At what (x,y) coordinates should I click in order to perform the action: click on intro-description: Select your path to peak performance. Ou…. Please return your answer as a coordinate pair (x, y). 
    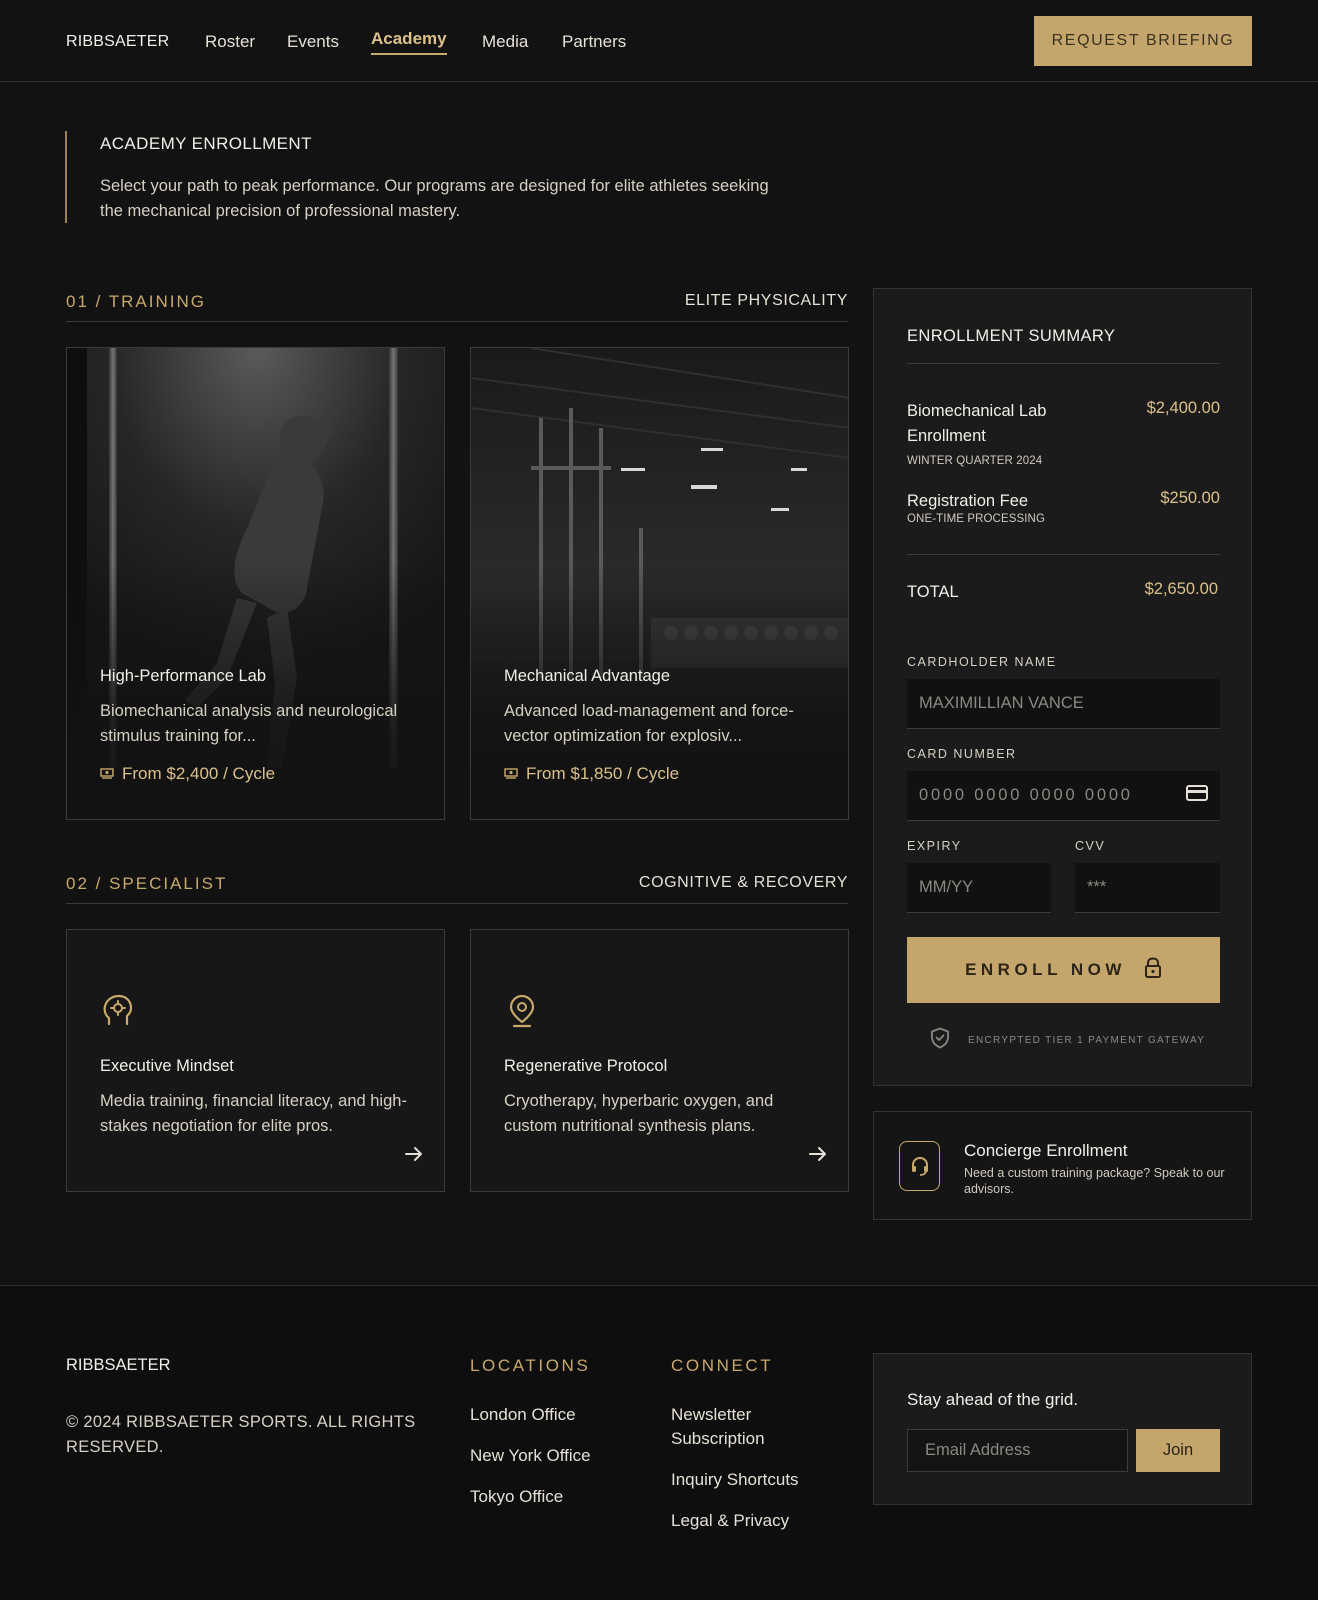
    Looking at the image, I should click on (434, 198).